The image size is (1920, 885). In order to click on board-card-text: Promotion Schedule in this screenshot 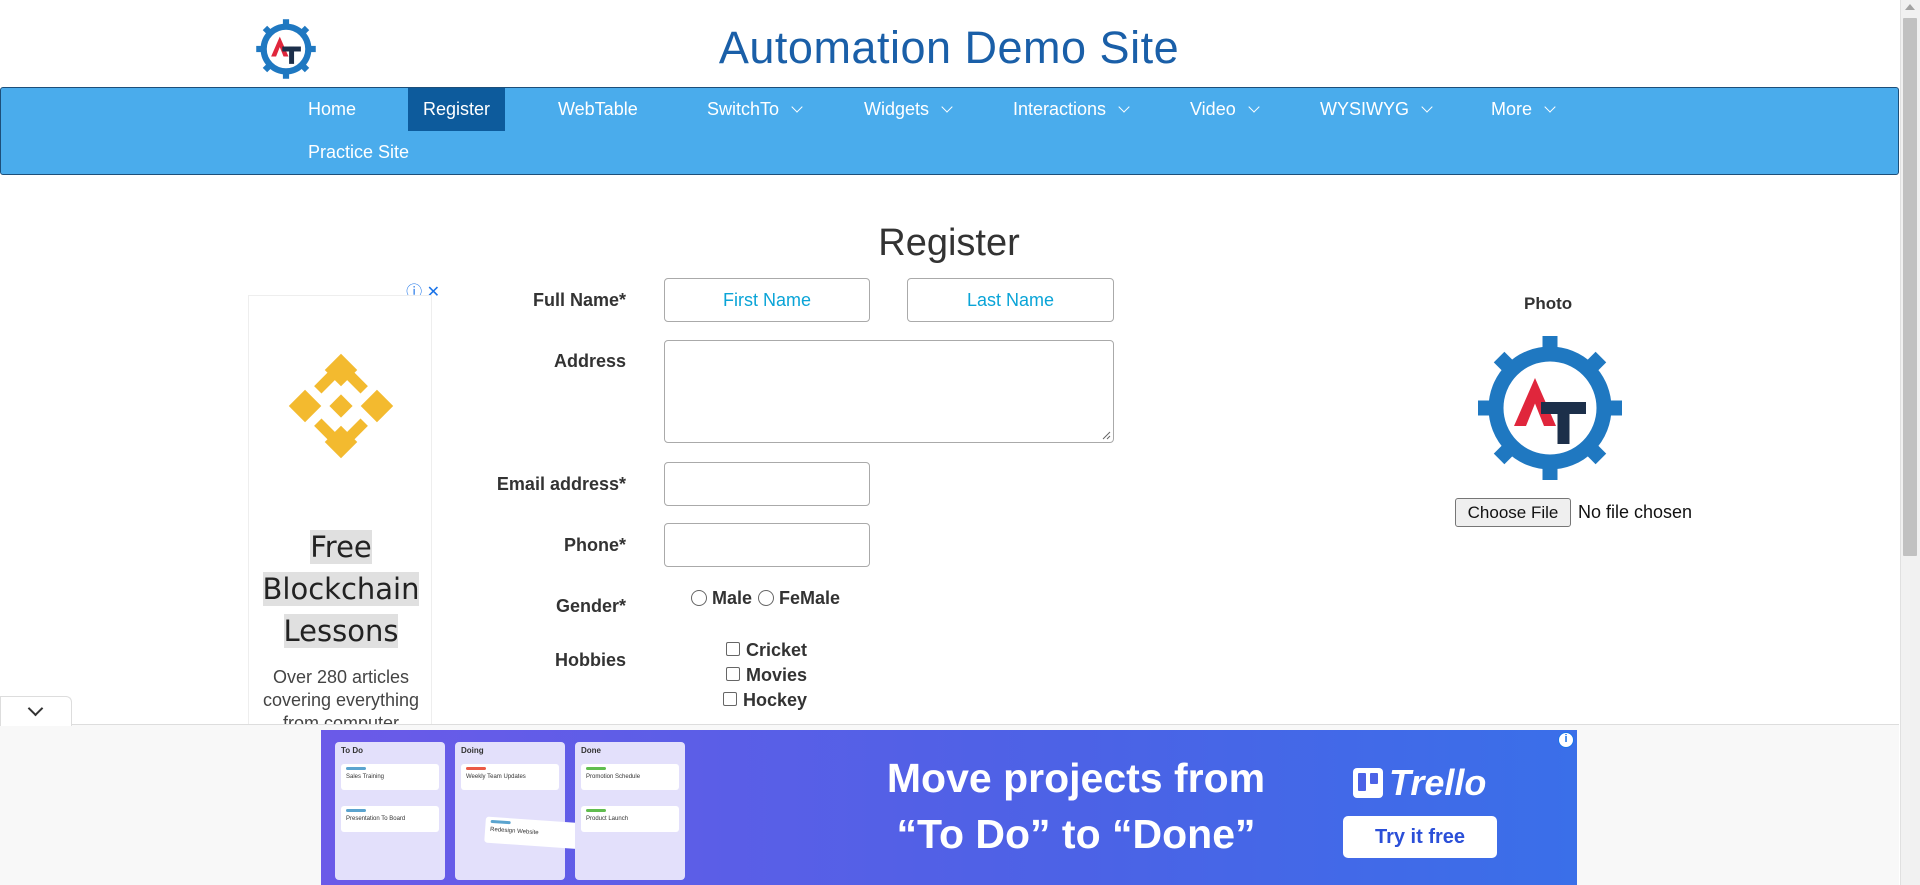, I will do `click(613, 777)`.